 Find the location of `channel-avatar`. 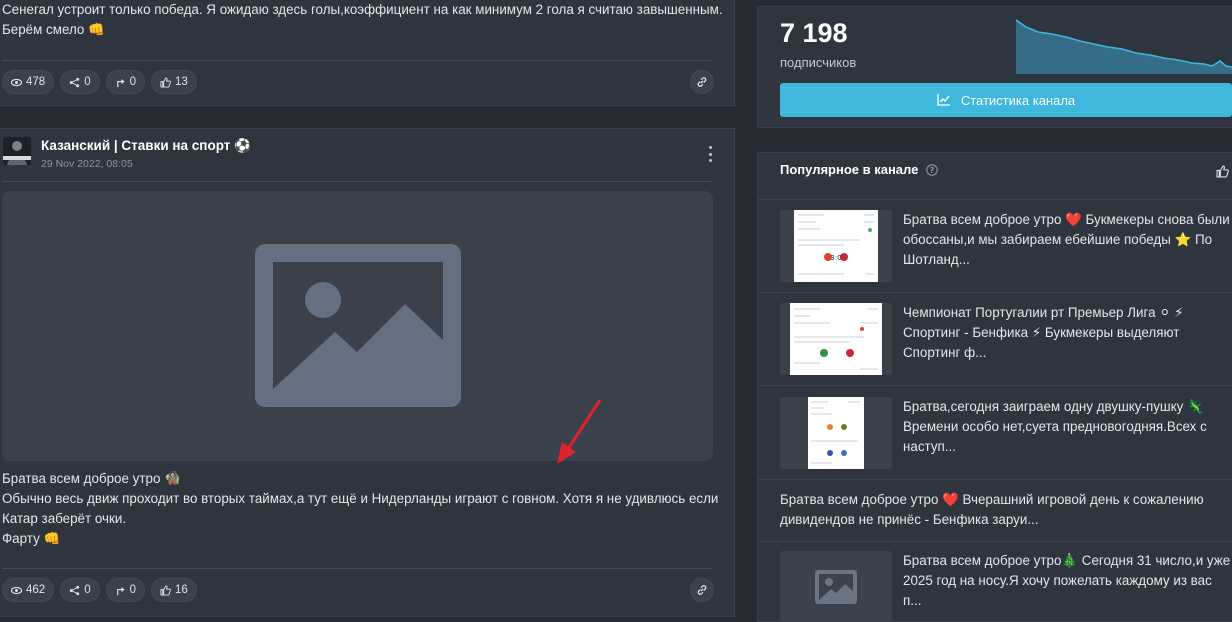

channel-avatar is located at coordinates (17, 151).